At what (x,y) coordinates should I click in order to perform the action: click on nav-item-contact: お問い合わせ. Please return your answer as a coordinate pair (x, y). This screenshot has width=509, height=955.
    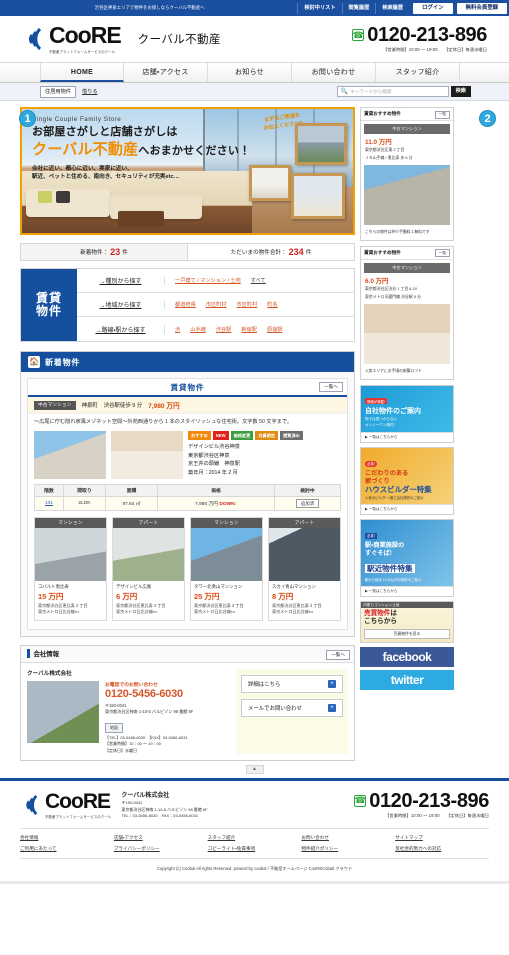
    Looking at the image, I should click on (334, 72).